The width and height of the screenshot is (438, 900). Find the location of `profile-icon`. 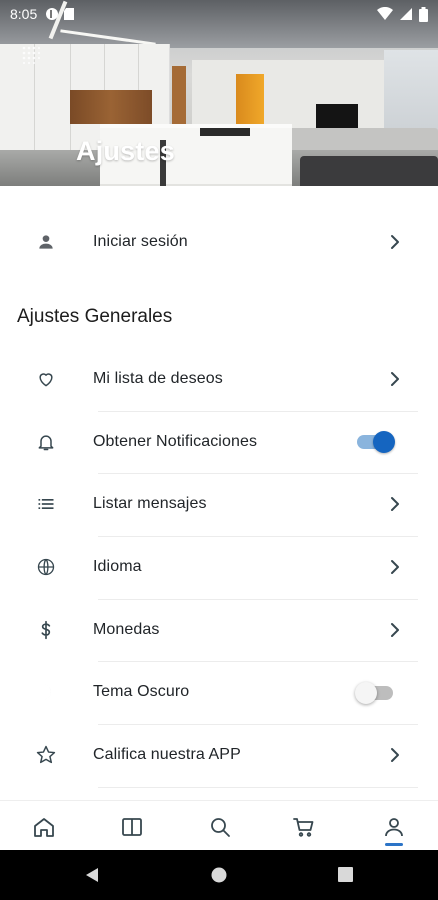

profile-icon is located at coordinates (394, 827).